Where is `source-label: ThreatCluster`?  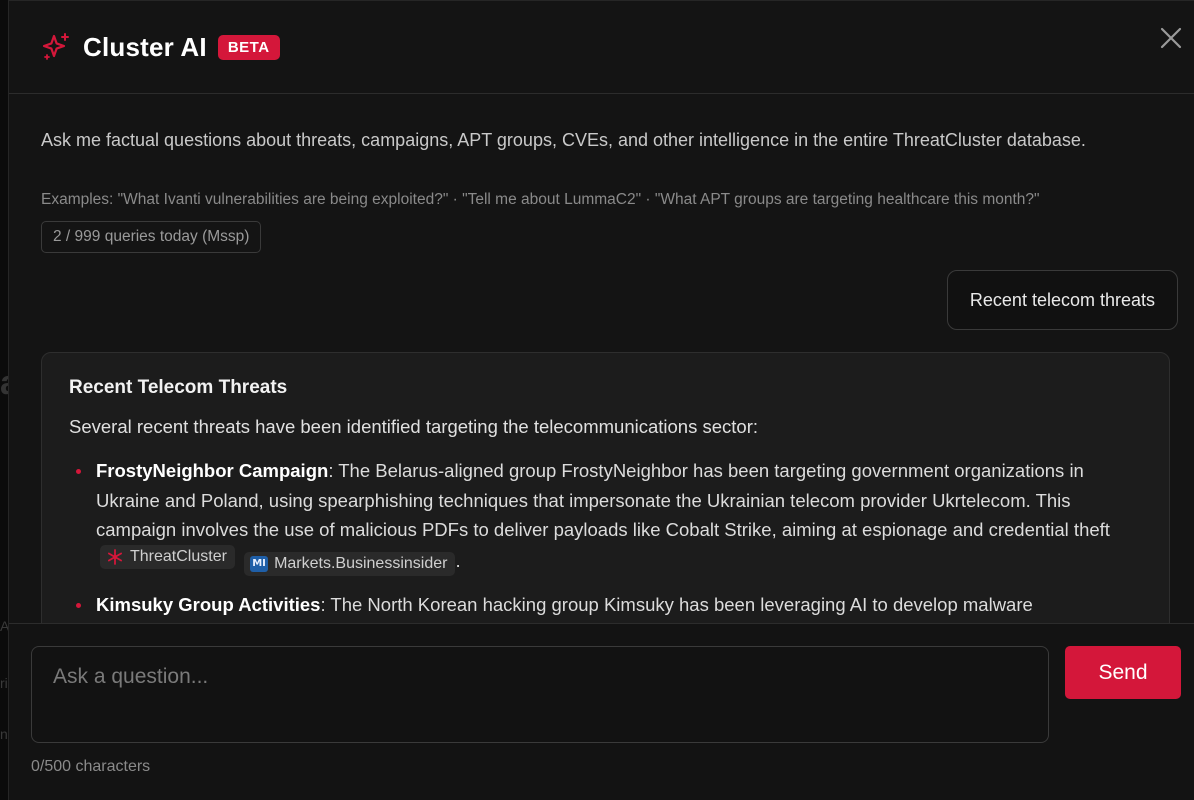
source-label: ThreatCluster is located at coordinates (178, 557).